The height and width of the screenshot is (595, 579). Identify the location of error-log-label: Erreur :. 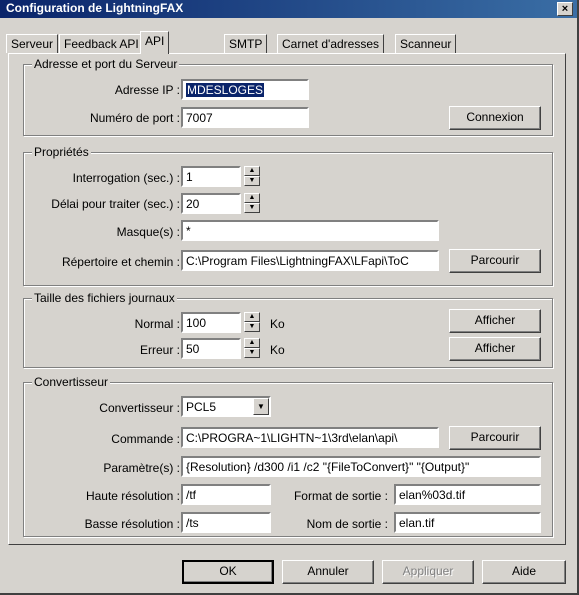
(159, 350).